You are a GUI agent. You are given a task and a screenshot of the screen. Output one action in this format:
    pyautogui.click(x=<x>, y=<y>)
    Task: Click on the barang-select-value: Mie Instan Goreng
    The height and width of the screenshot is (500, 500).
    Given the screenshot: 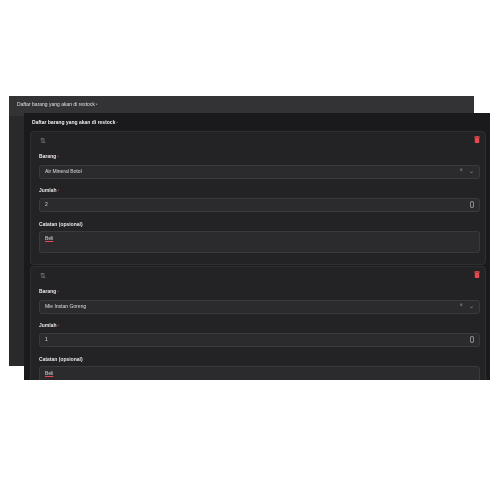 What is the action you would take?
    pyautogui.click(x=66, y=307)
    